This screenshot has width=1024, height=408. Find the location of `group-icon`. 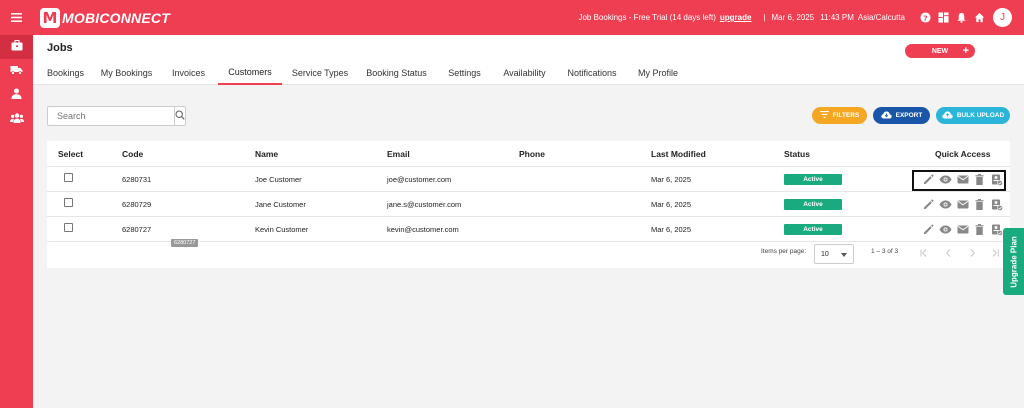

group-icon is located at coordinates (16, 119).